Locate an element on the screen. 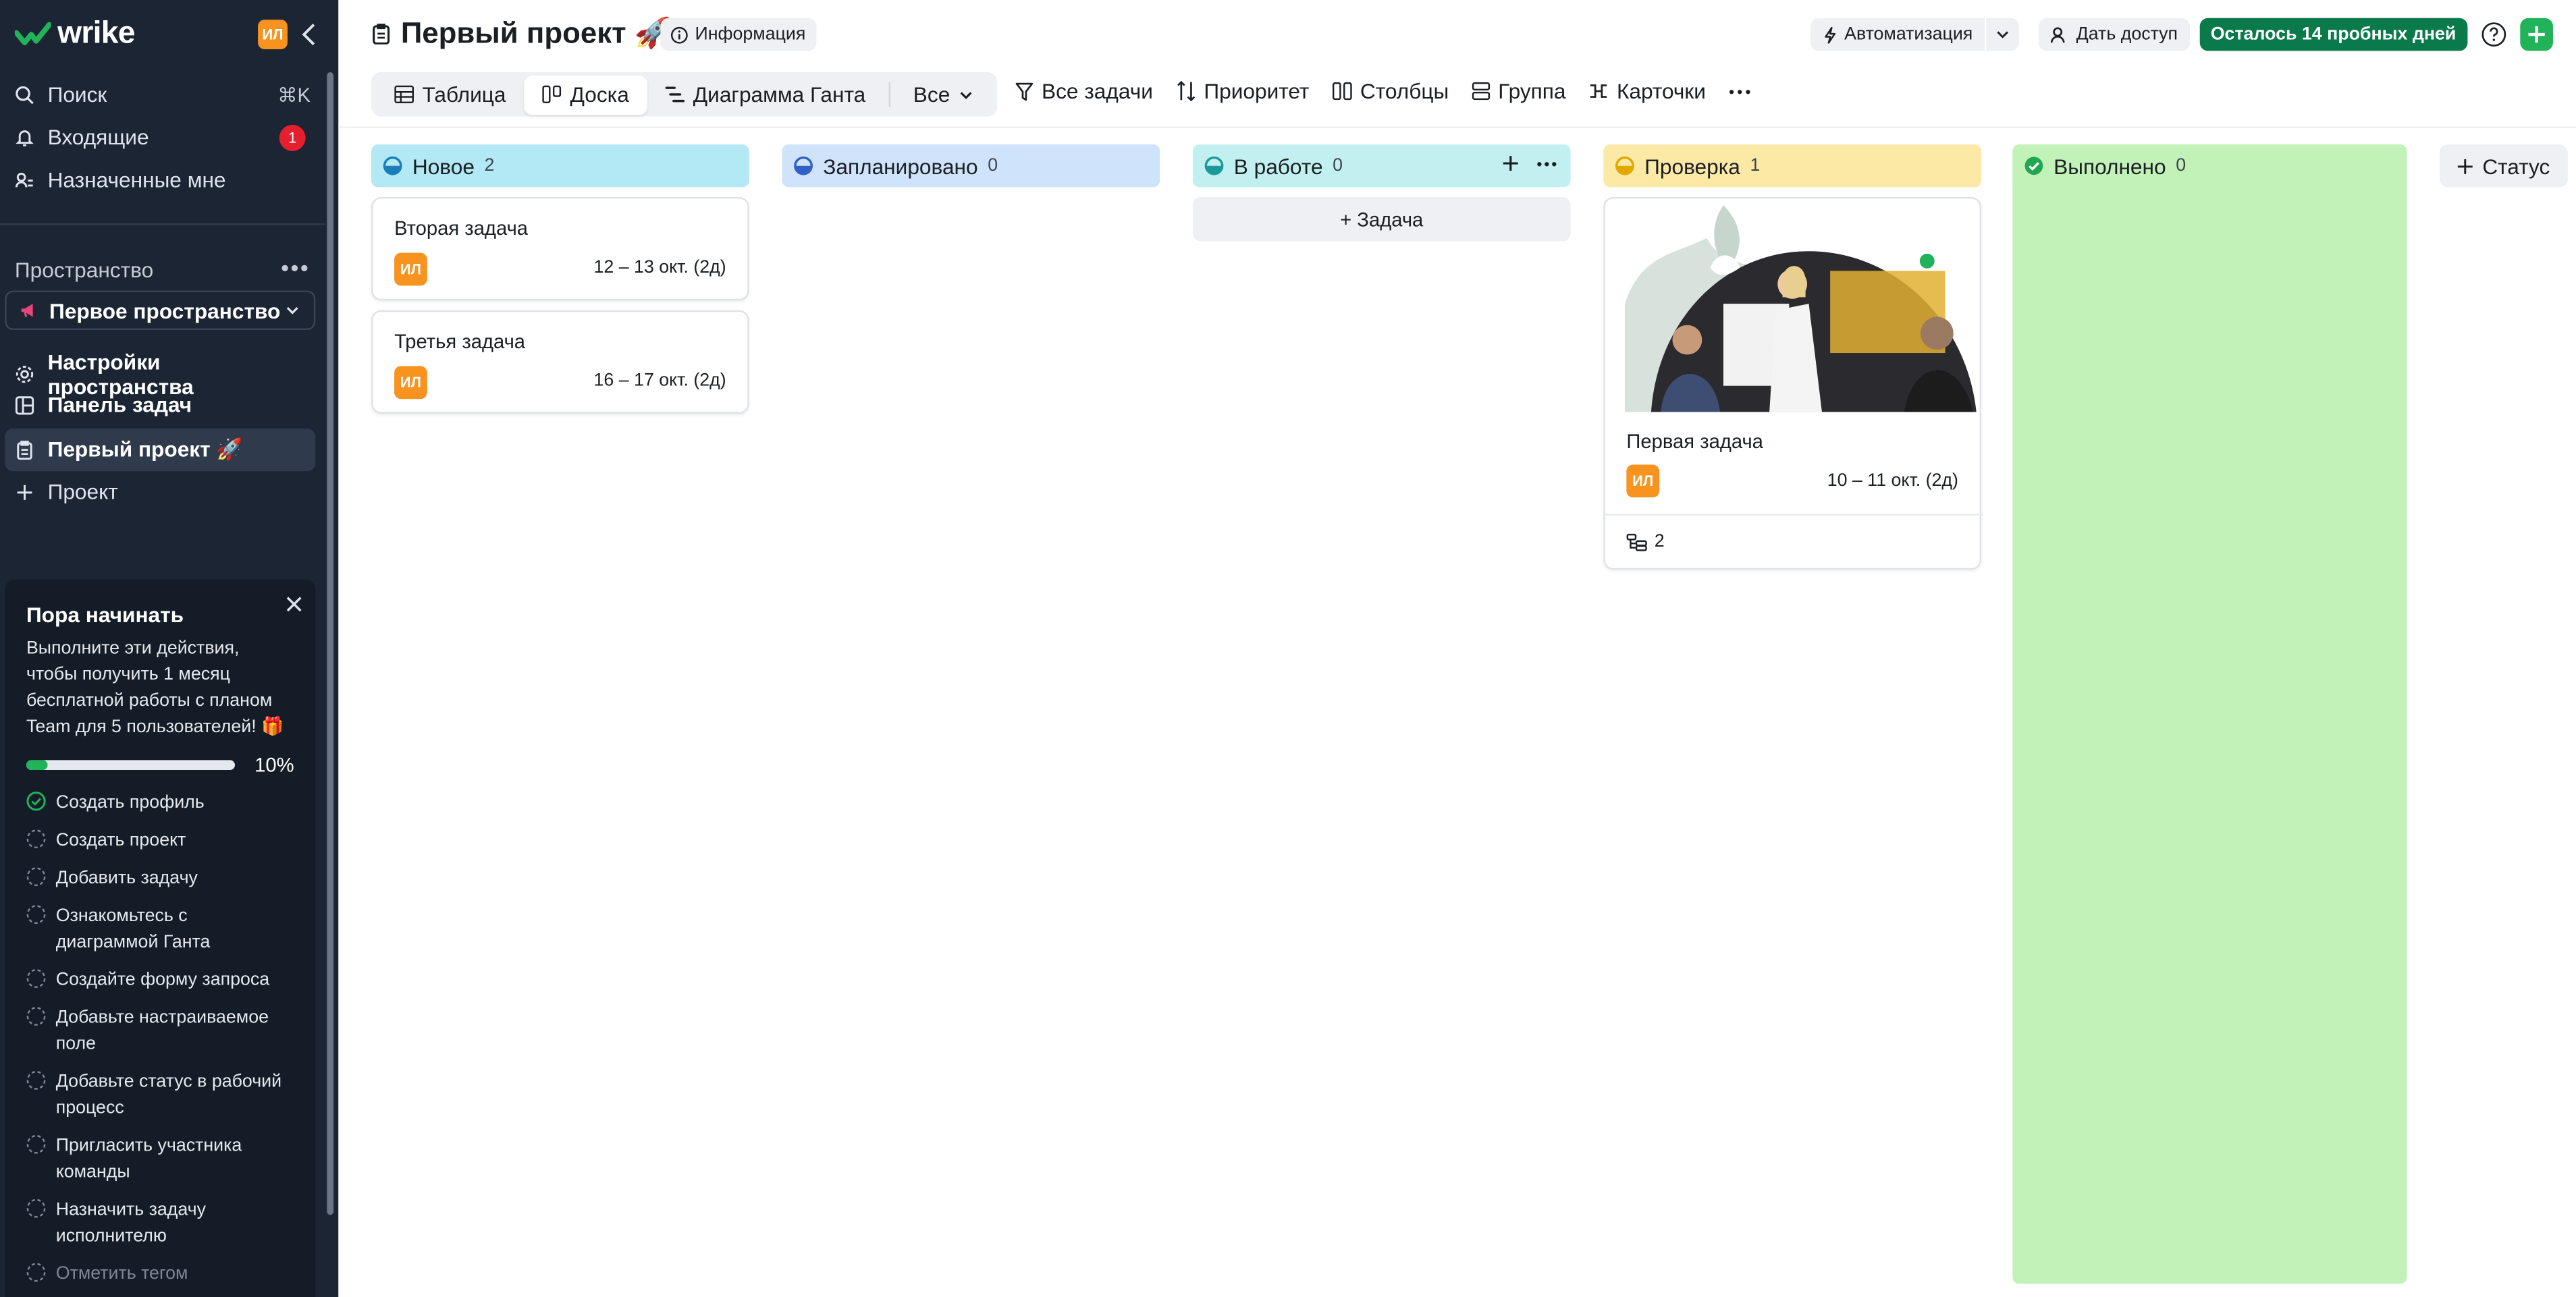 This screenshot has height=1297, width=2576. task-dates: 12 – 13 окт. (2д) is located at coordinates (659, 267).